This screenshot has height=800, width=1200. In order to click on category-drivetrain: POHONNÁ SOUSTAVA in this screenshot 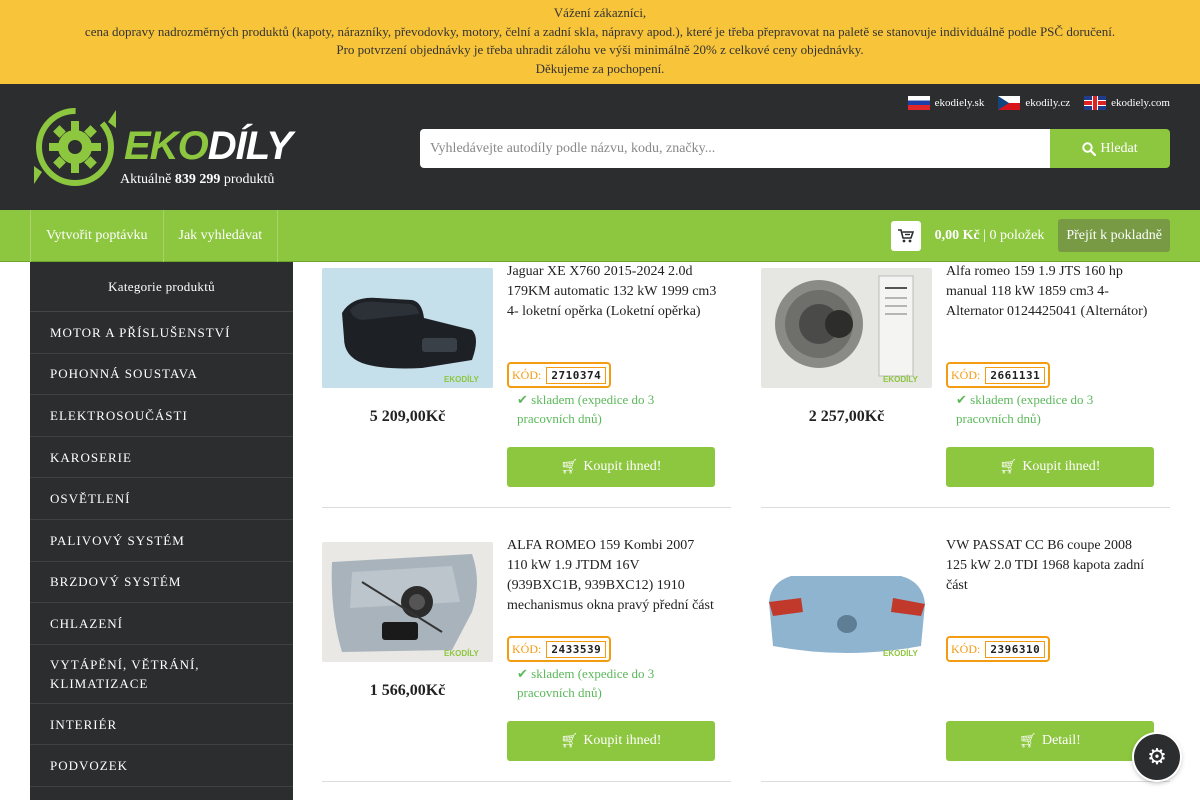, I will do `click(161, 375)`.